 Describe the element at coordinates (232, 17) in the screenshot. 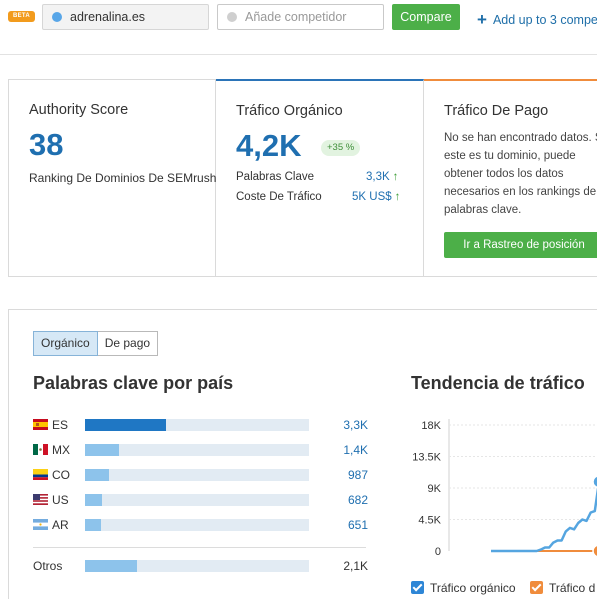

I see `competitor-color-dot` at that location.